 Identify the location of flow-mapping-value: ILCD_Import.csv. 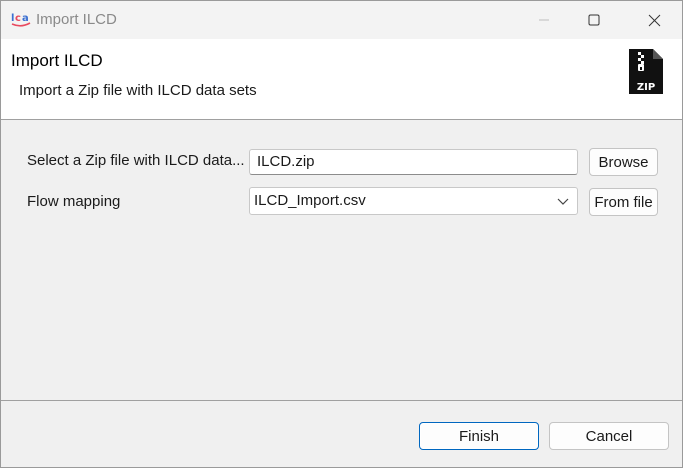
(310, 200).